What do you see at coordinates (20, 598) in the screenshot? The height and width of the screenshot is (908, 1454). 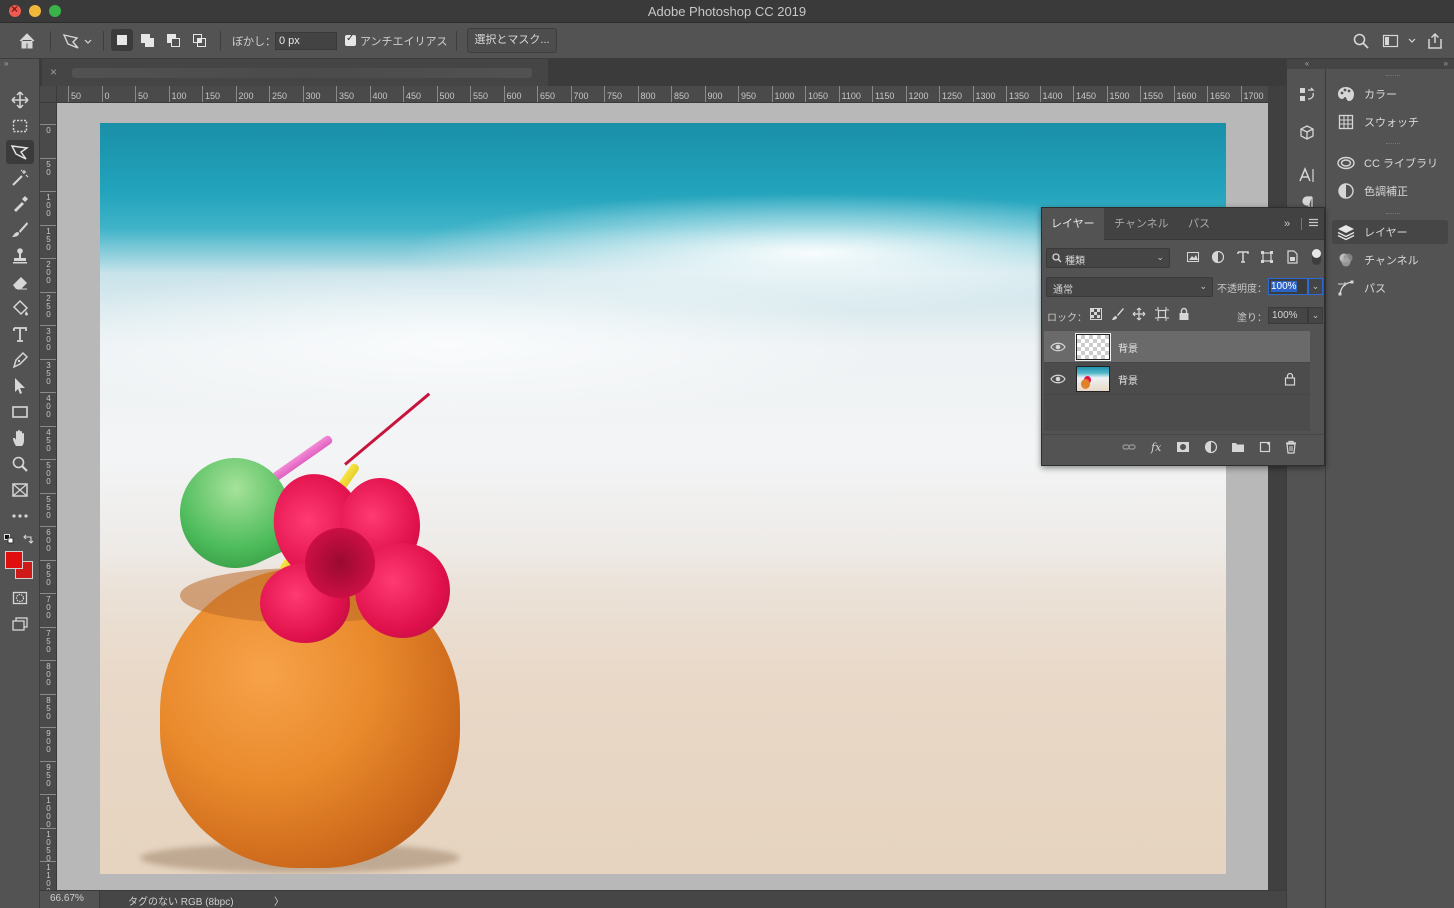 I see `quick-mask-button` at bounding box center [20, 598].